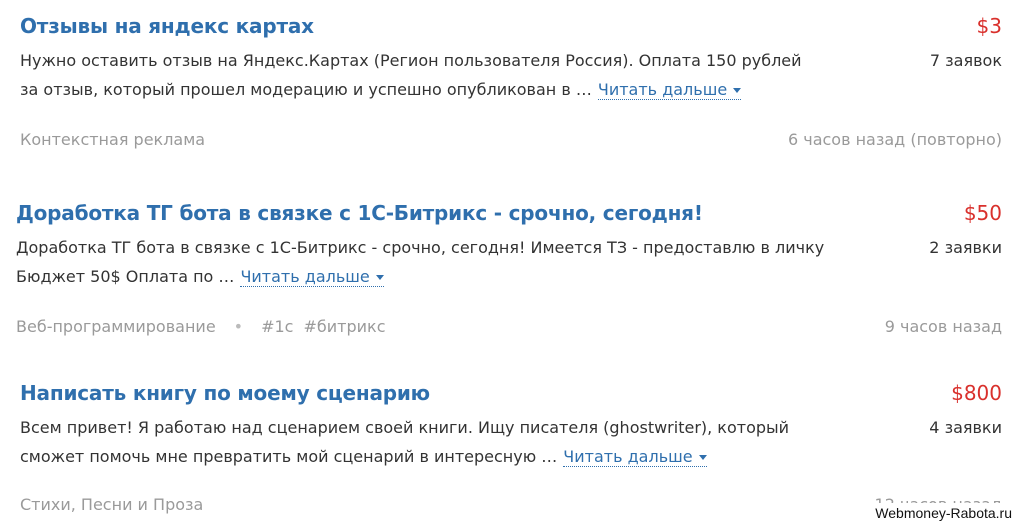 This screenshot has width=1024, height=529. I want to click on job-category: Стихи, Песни и Проза, so click(111, 504).